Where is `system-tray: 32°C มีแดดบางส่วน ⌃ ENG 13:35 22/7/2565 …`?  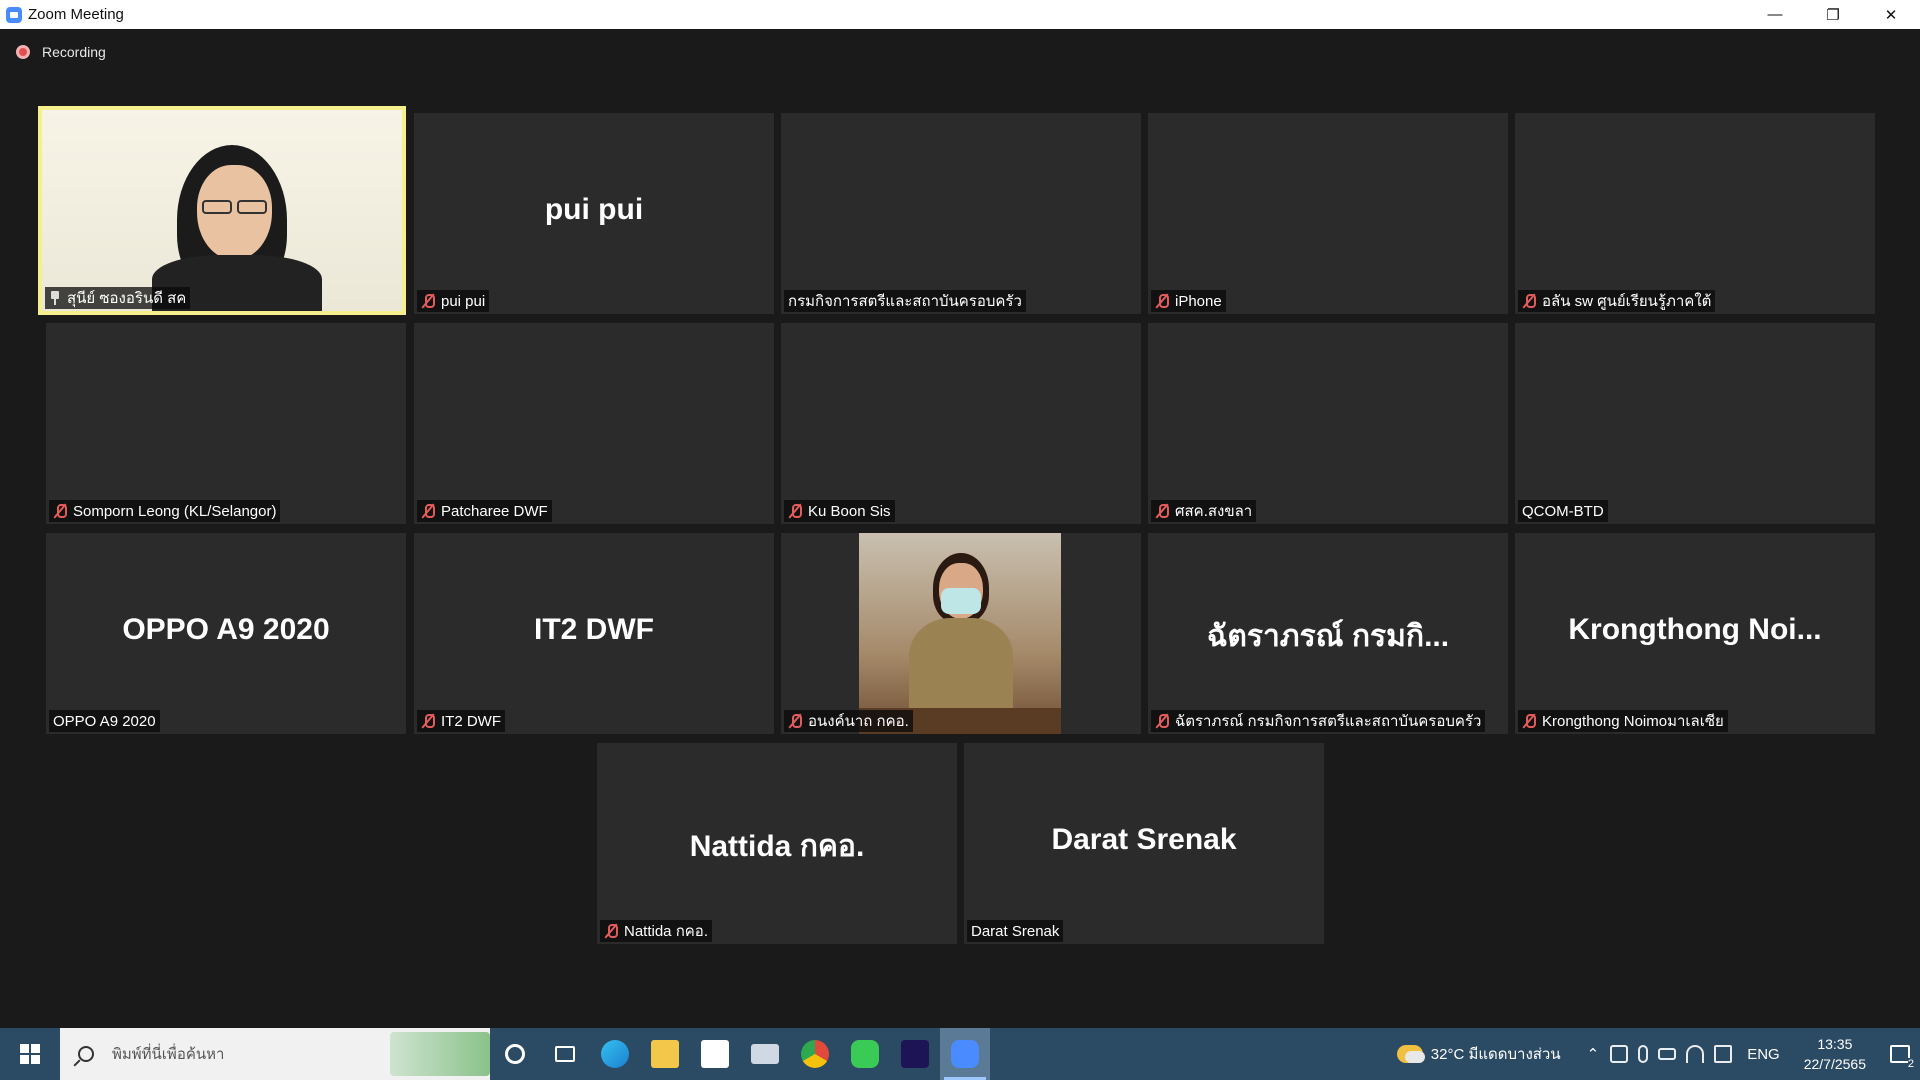
system-tray: 32°C มีแดดบางส่วน ⌃ ENG 13:35 22/7/2565 … is located at coordinates (1658, 1054).